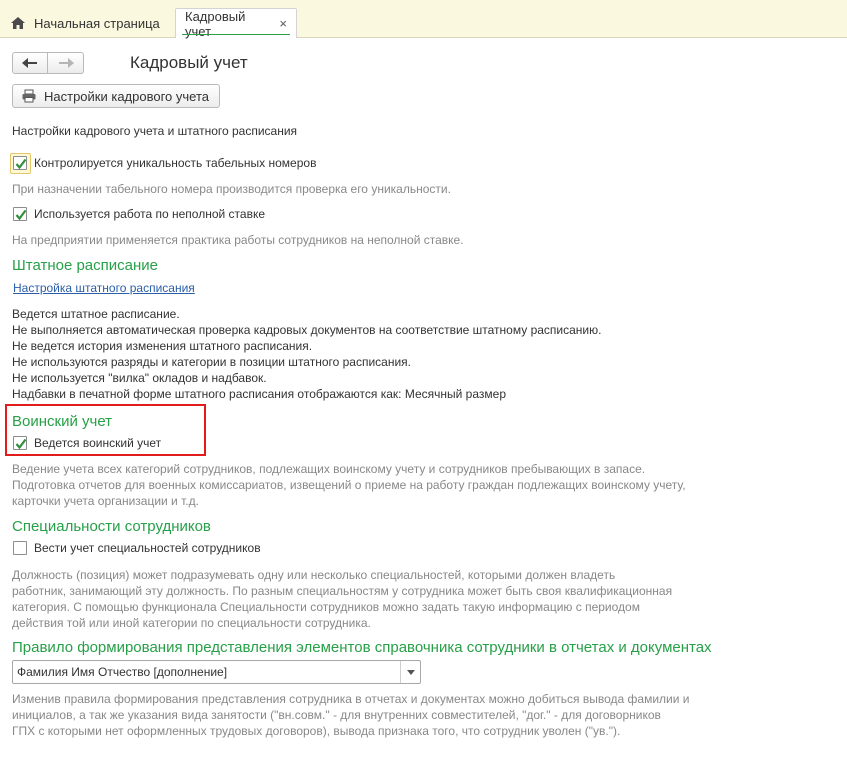 This screenshot has height=769, width=847. I want to click on dropdown-button, so click(410, 672).